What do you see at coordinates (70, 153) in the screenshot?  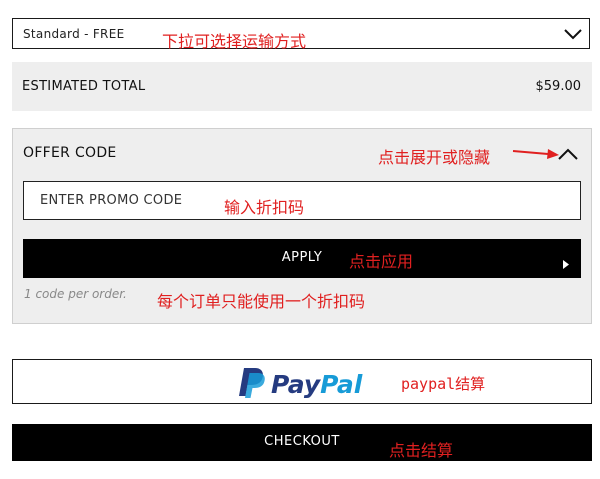 I see `offer-code-title: OFFER CODE` at bounding box center [70, 153].